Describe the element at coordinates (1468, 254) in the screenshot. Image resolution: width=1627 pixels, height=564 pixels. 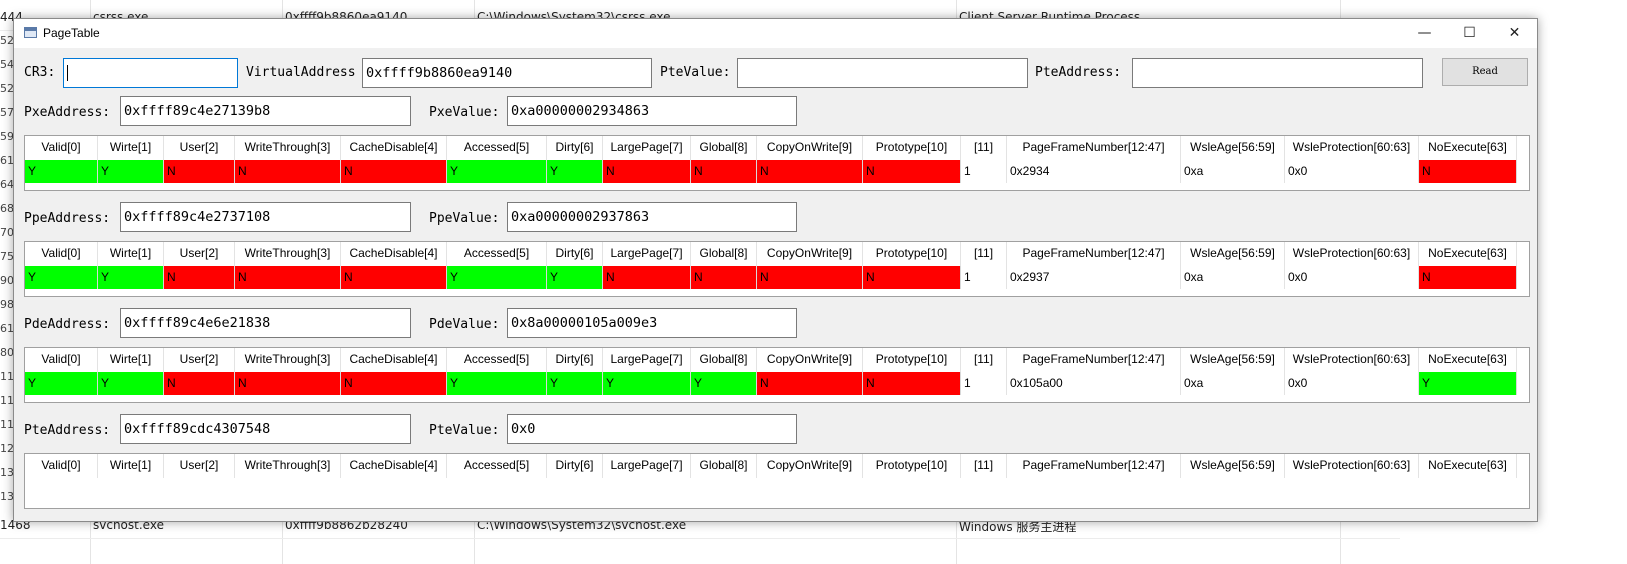
I see `column-header: NoExecute[63]` at that location.